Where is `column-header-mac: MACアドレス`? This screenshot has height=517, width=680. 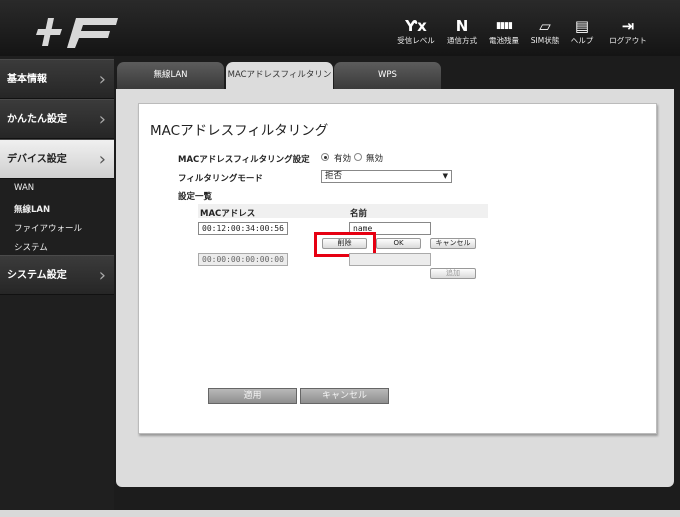 column-header-mac: MACアドレス is located at coordinates (228, 214).